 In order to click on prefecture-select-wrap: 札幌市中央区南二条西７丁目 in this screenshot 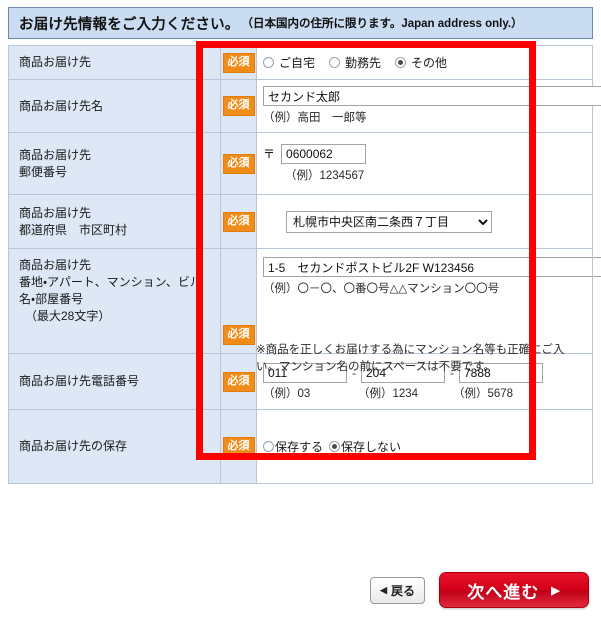, I will do `click(425, 221)`.